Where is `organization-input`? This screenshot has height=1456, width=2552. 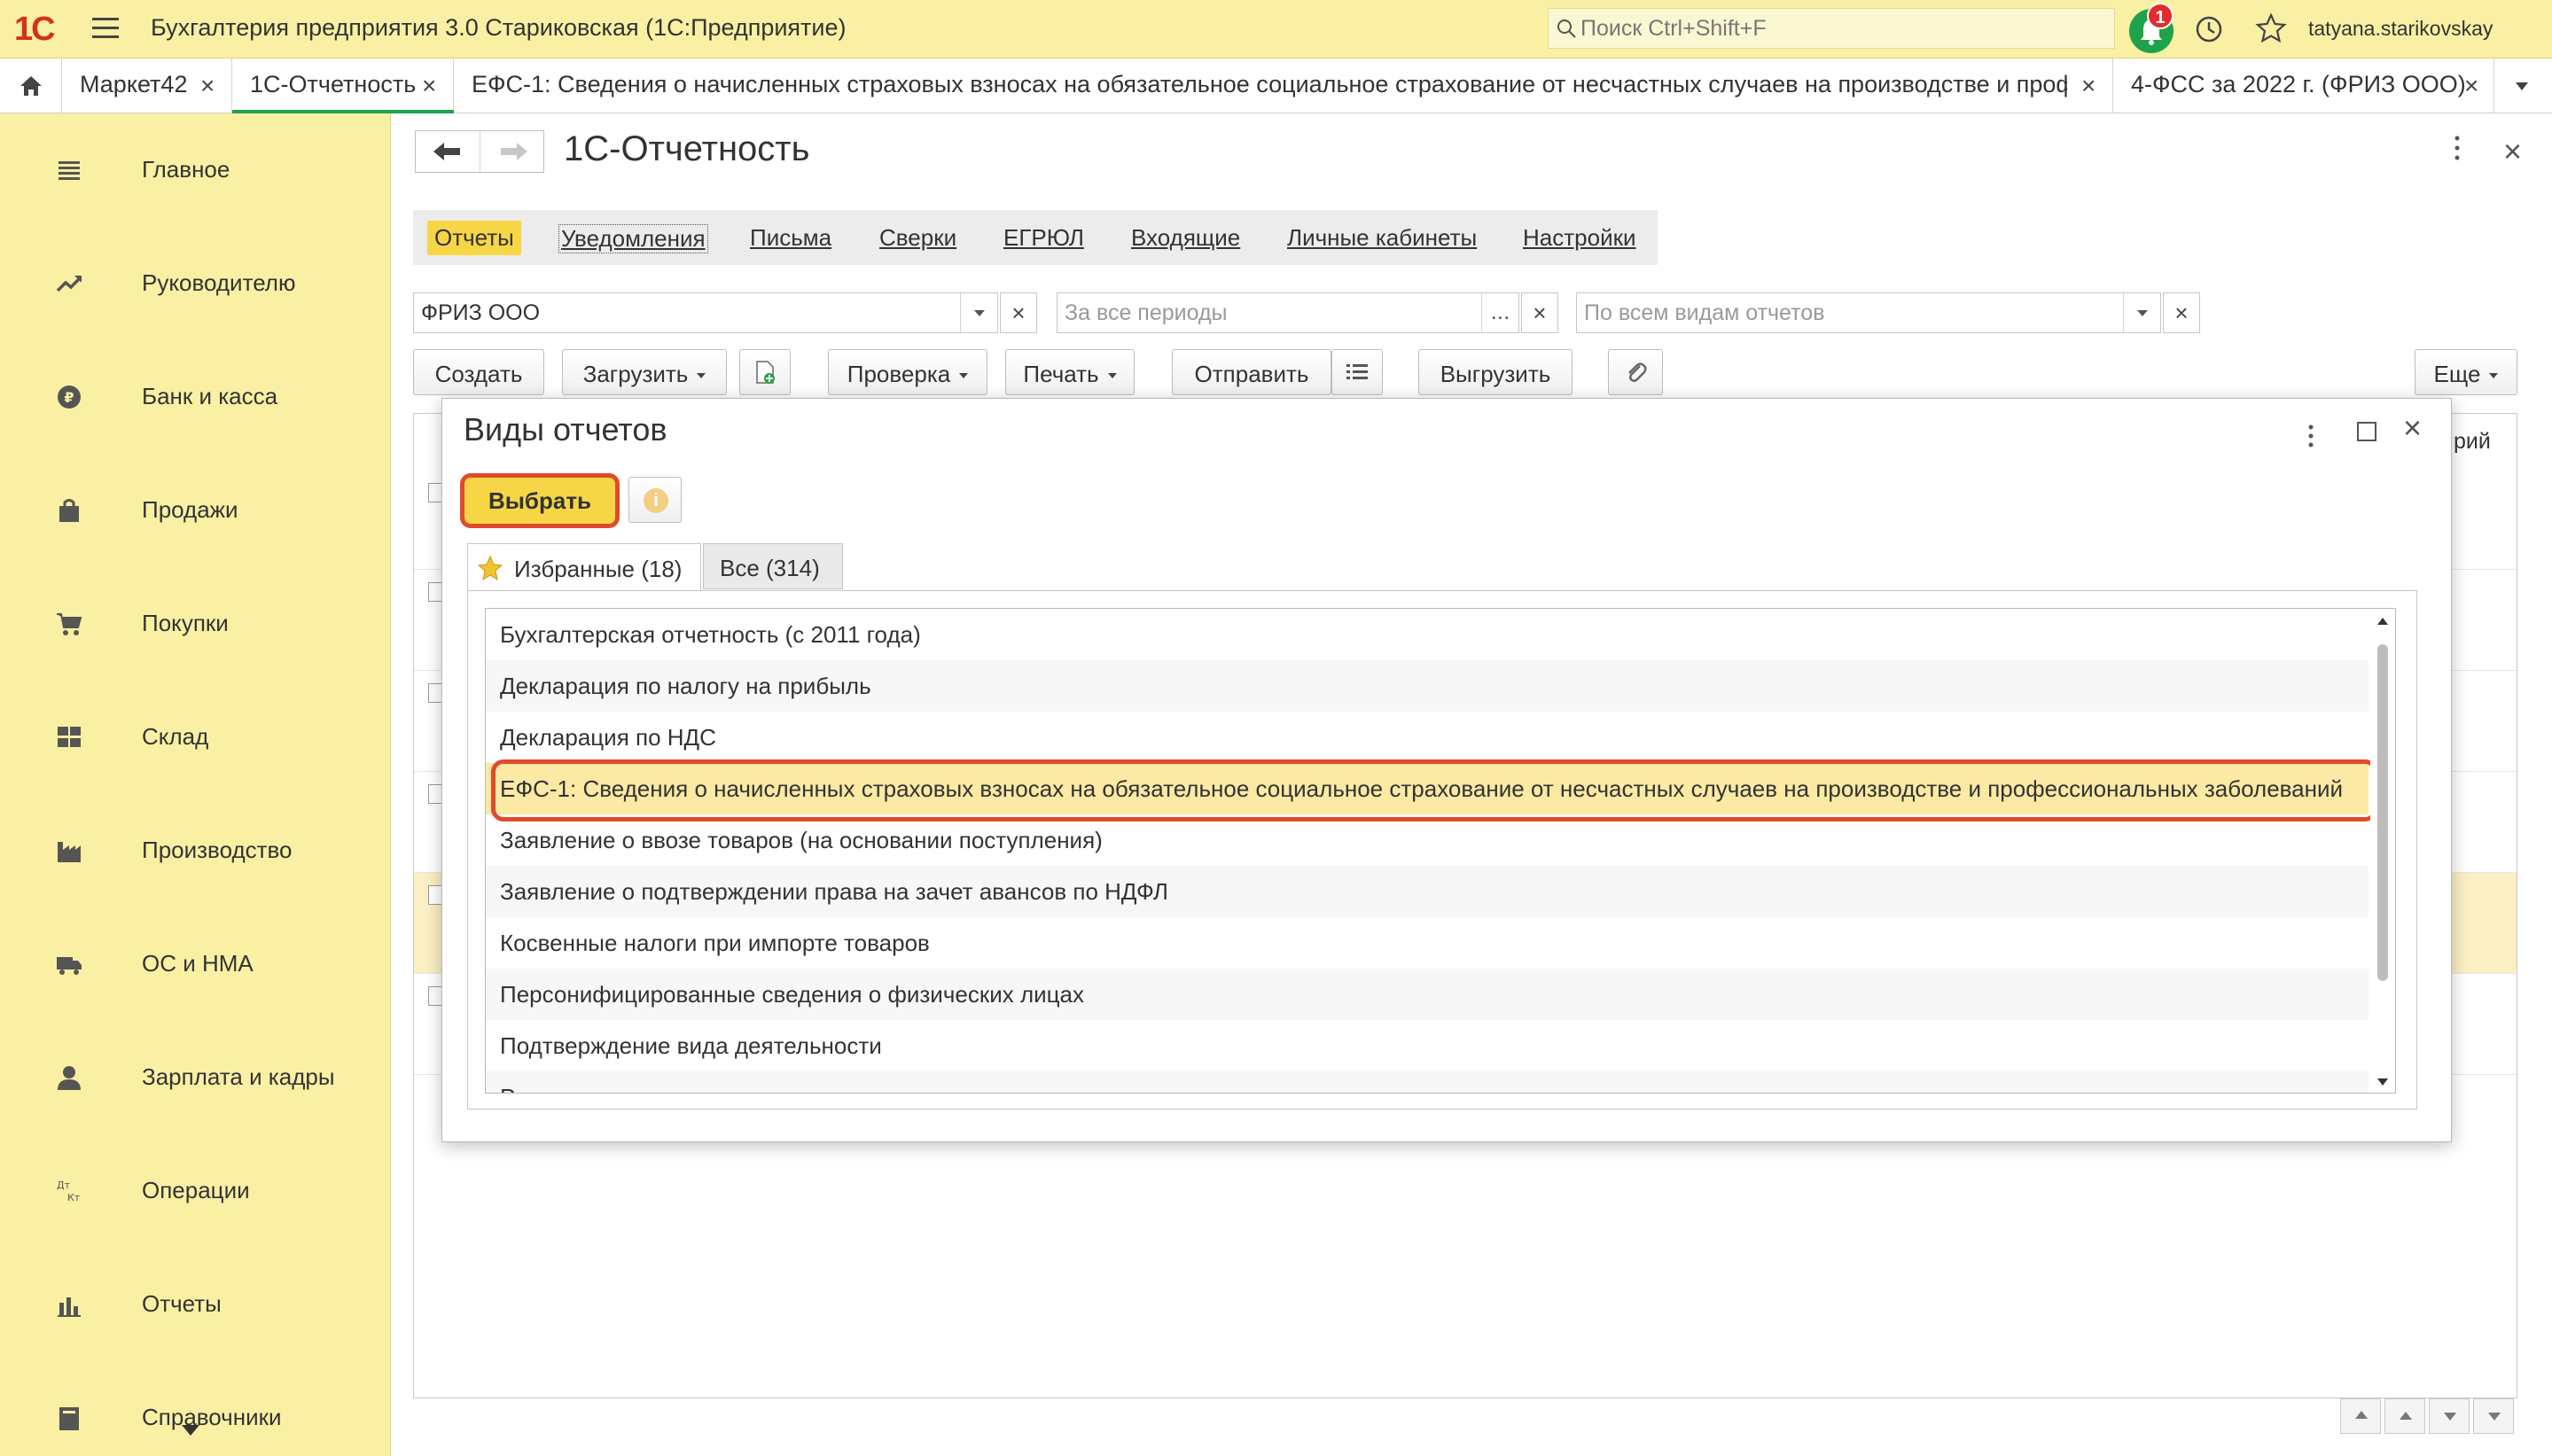
organization-input is located at coordinates (682, 312).